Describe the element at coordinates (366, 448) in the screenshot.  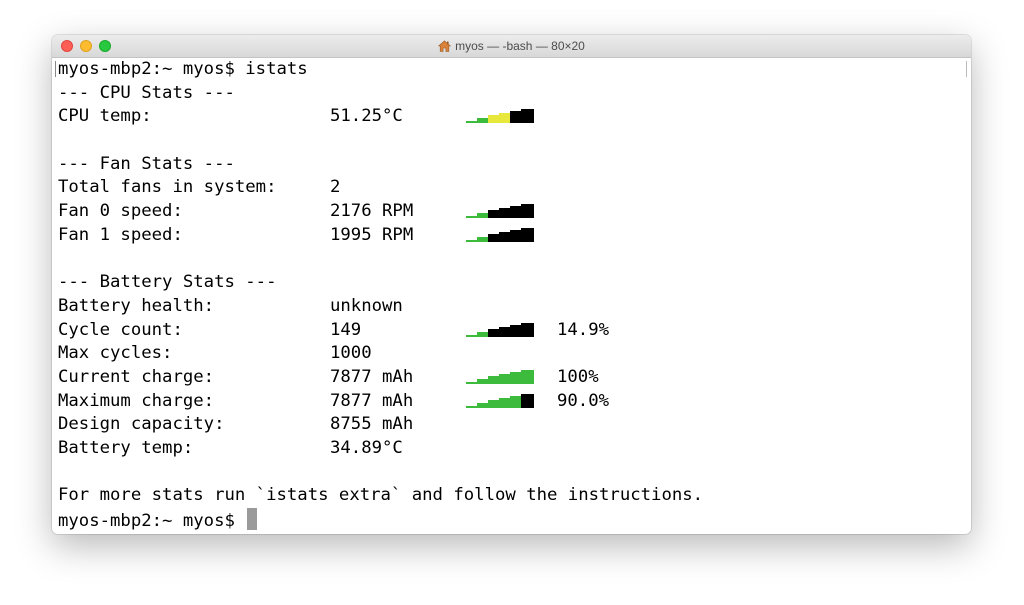
I see `battery-temp-value: 34.89°C` at that location.